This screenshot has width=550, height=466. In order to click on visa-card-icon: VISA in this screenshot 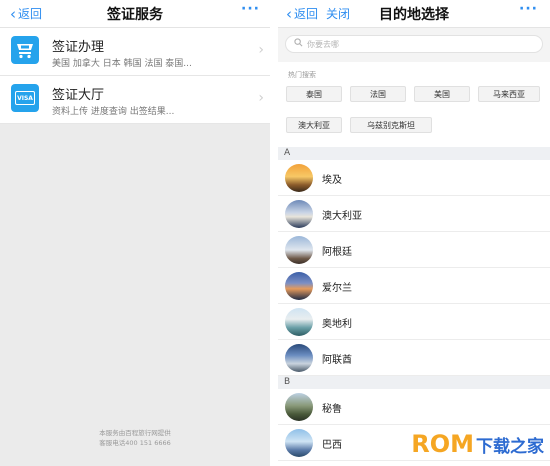, I will do `click(25, 98)`.